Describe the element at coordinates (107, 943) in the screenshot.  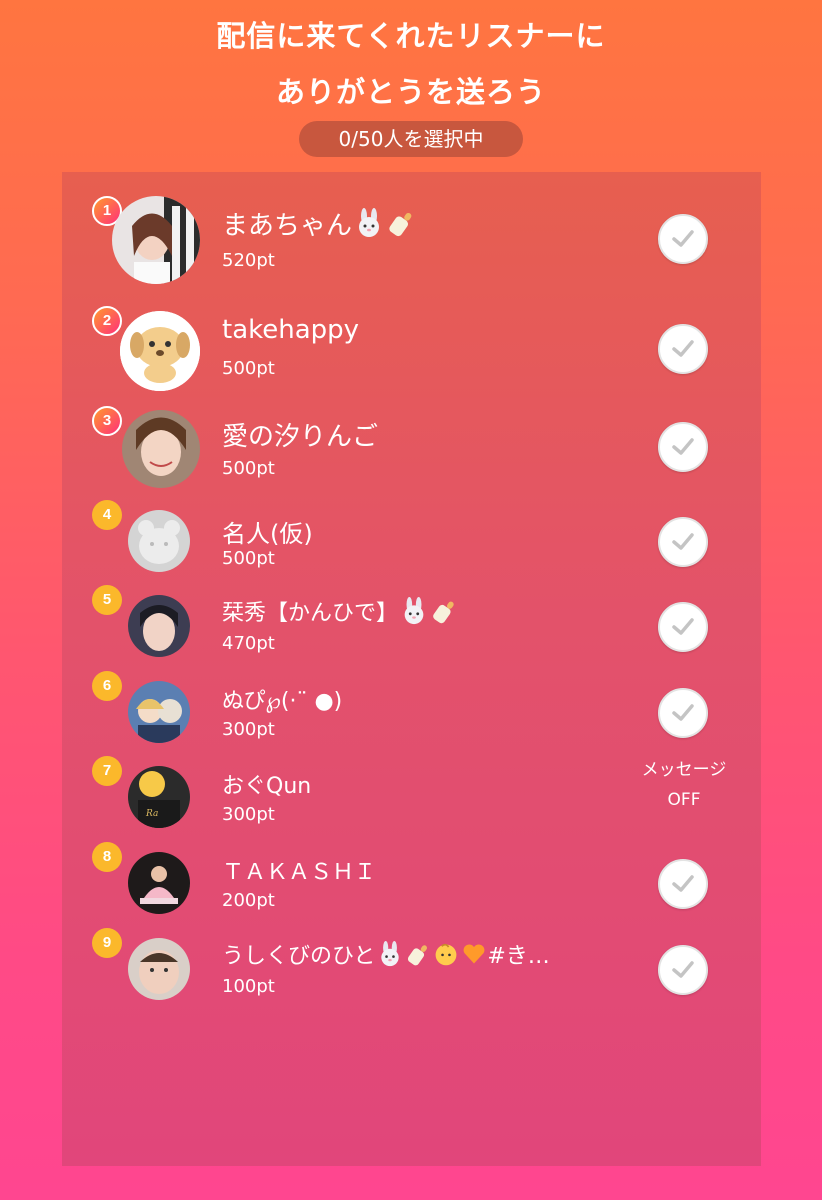
I see `rank-badge: 9` at that location.